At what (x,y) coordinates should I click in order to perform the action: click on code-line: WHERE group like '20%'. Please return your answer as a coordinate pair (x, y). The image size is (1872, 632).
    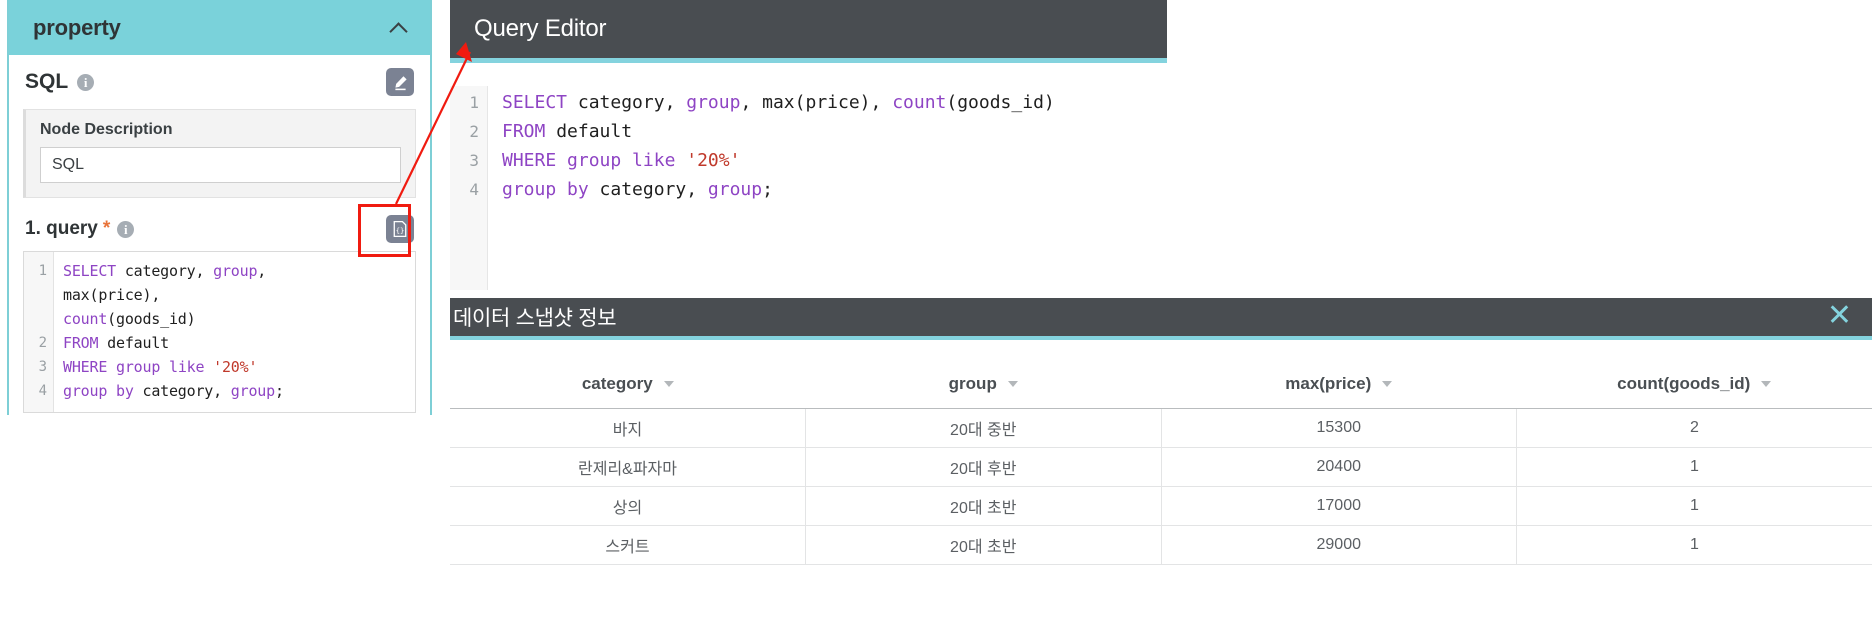
    Looking at the image, I should click on (239, 367).